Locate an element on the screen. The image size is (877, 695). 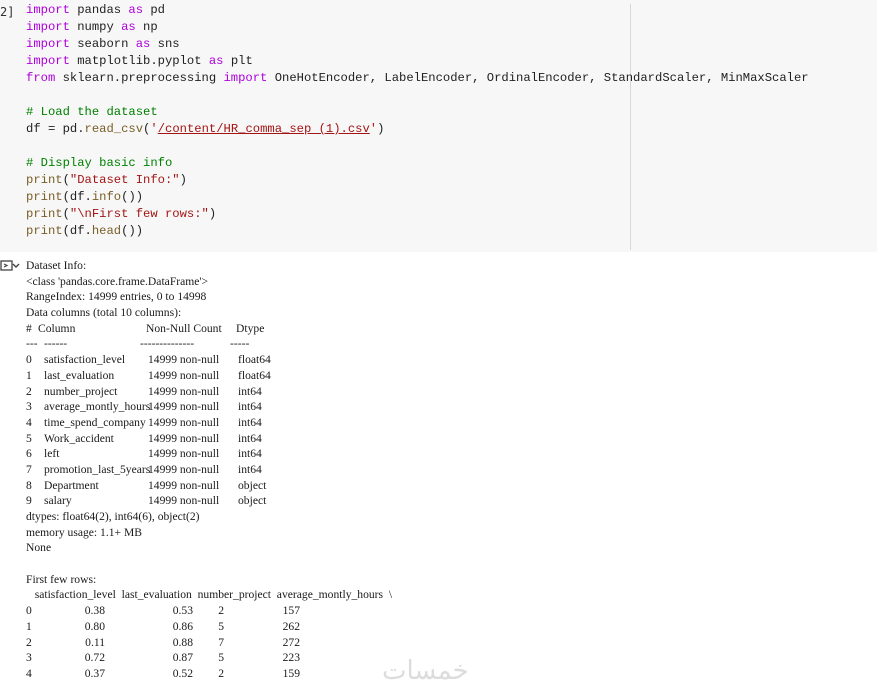
sep-index: --- is located at coordinates (32, 344).